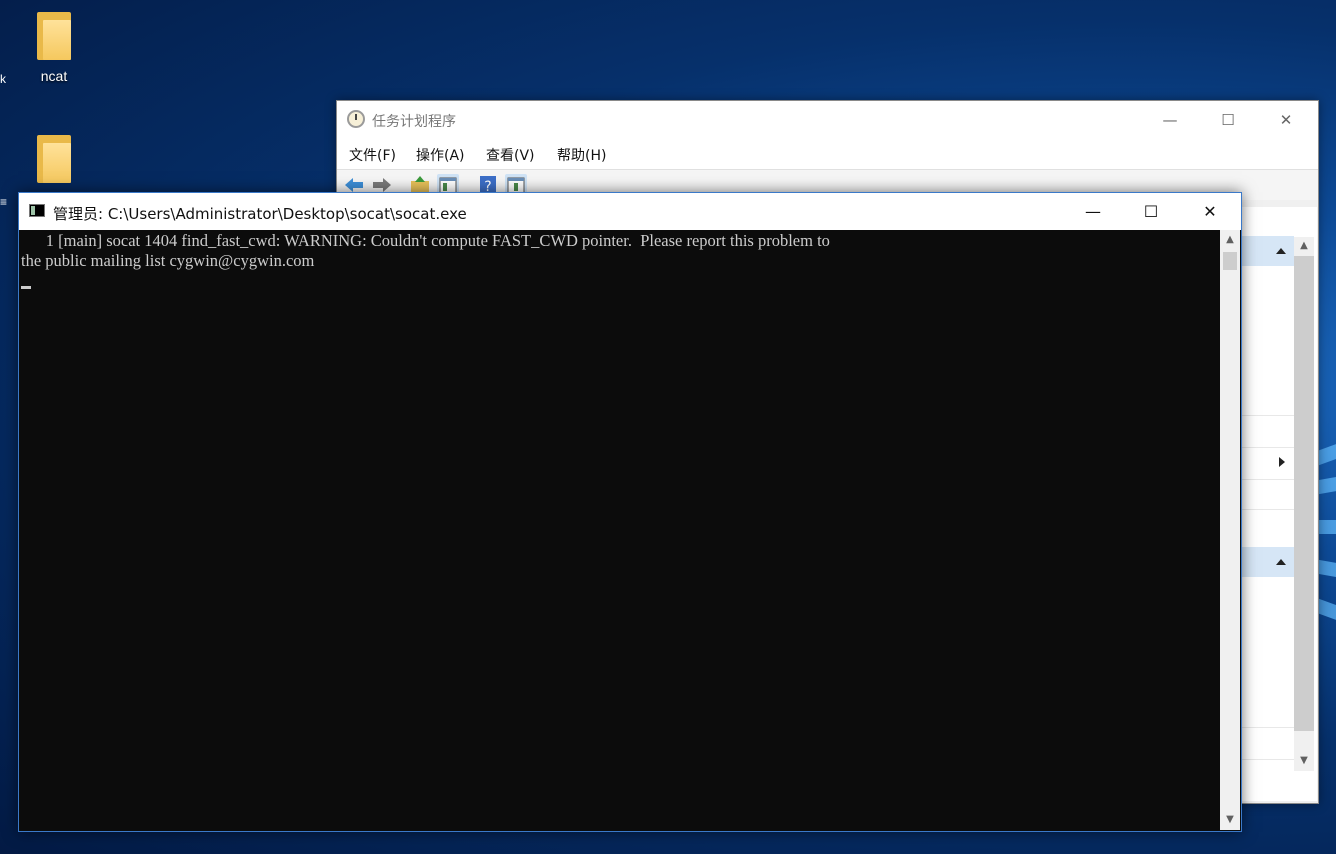 Image resolution: width=1336 pixels, height=854 pixels. I want to click on console-scrollbar-thumb, so click(1230, 261).